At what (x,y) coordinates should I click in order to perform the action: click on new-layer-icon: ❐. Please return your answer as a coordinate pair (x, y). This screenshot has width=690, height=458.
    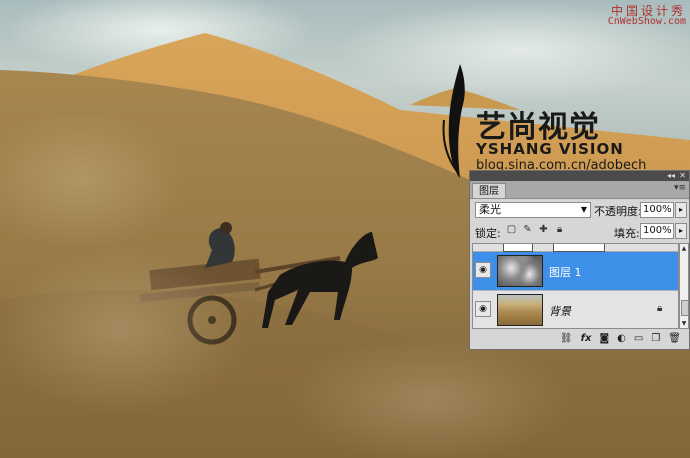
    Looking at the image, I should click on (655, 339).